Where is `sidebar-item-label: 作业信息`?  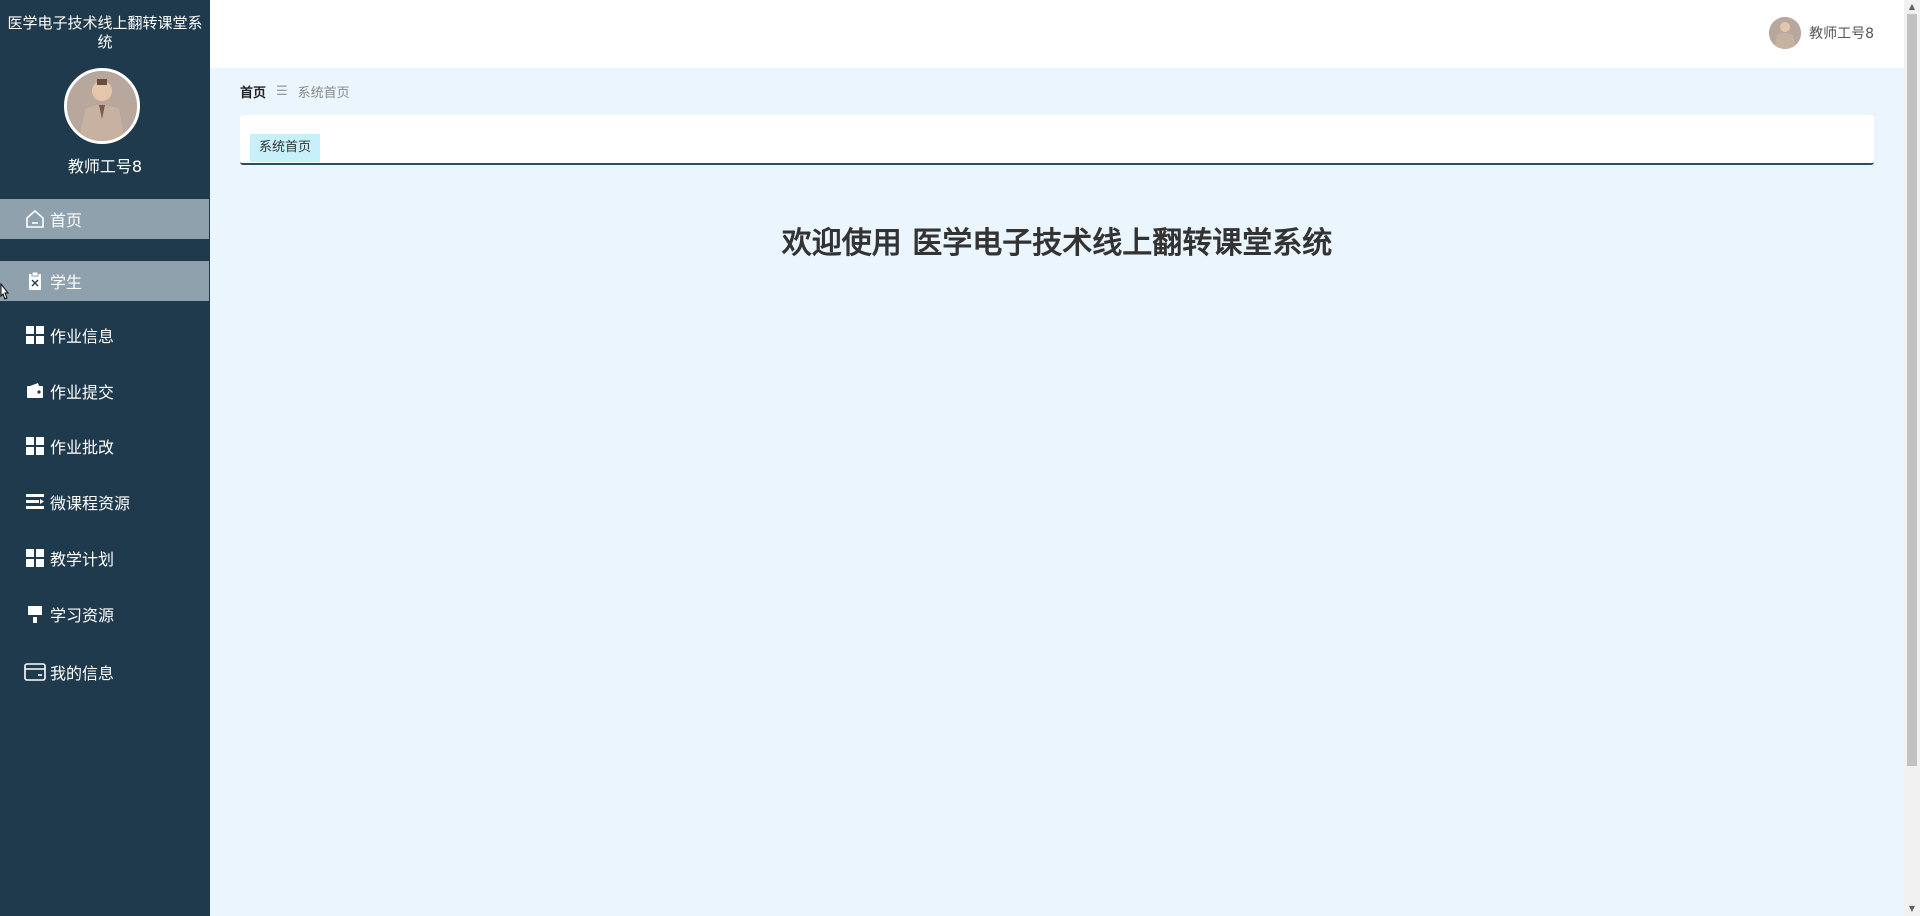
sidebar-item-label: 作业信息 is located at coordinates (82, 336).